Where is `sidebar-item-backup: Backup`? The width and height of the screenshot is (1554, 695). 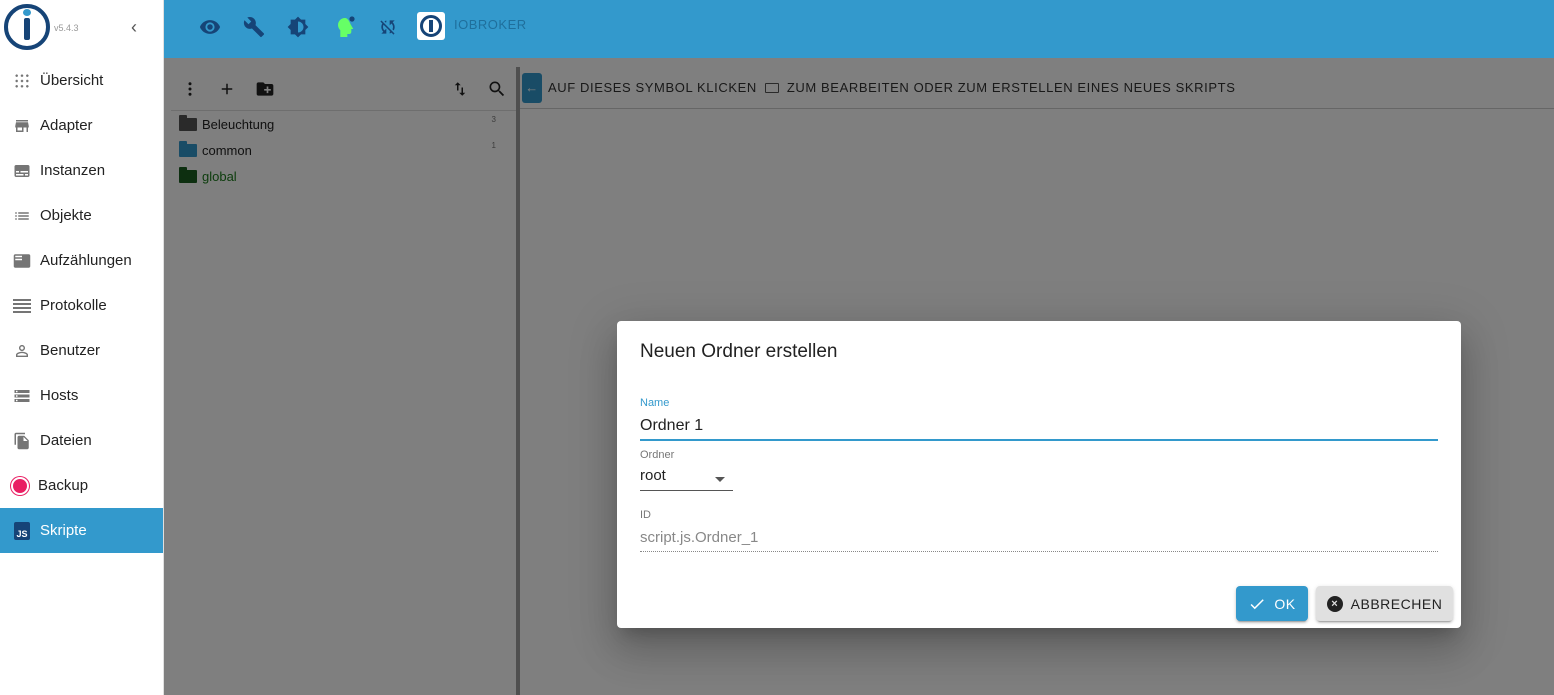
sidebar-item-backup: Backup is located at coordinates (81, 485).